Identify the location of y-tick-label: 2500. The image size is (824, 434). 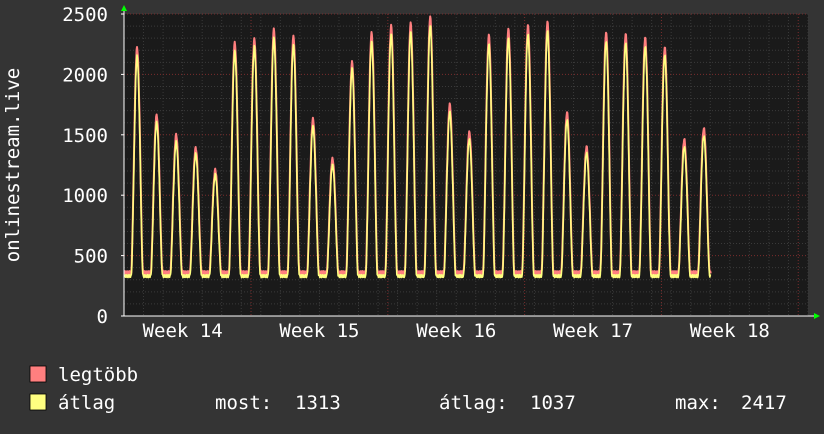
(85, 15).